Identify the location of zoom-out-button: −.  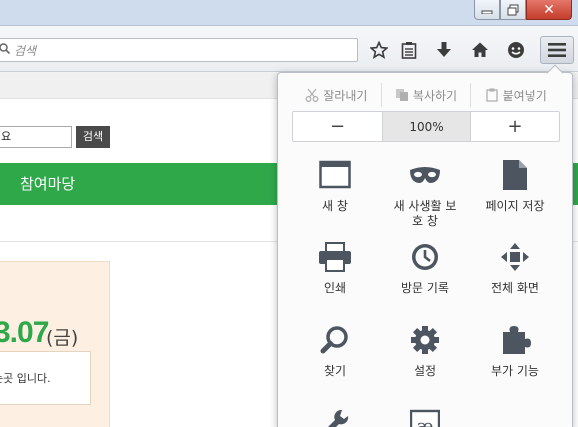
(337, 126).